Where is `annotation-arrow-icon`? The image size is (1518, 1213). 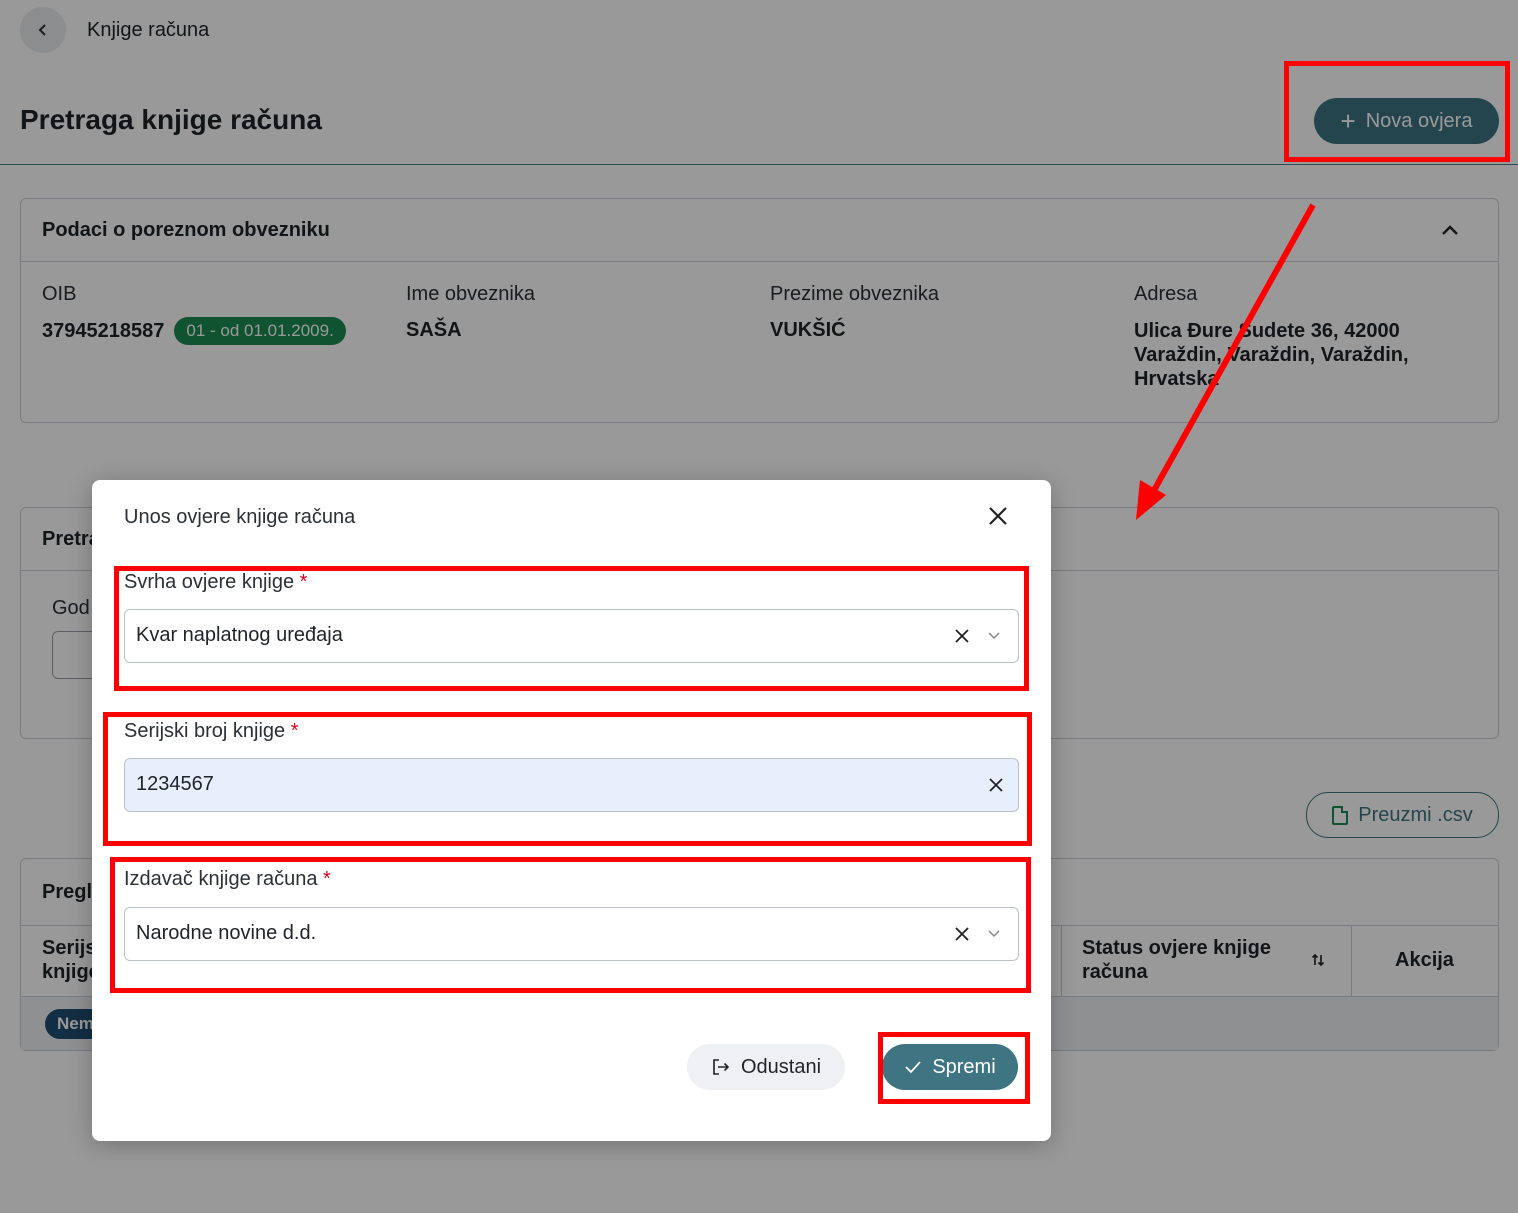
annotation-arrow-icon is located at coordinates (1226, 361).